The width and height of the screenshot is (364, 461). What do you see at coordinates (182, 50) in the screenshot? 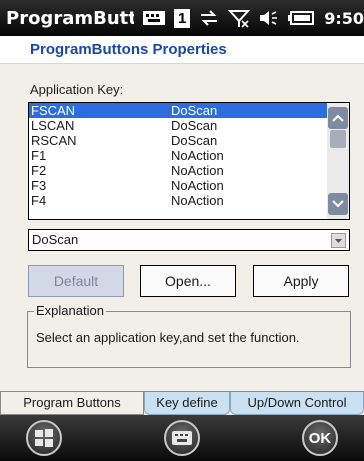
I see `page-title: ProgramButtons Properties` at bounding box center [182, 50].